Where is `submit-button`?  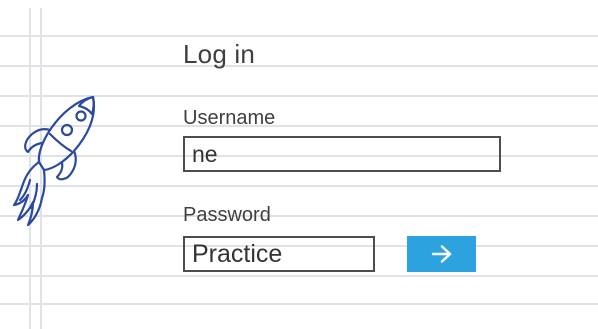
submit-button is located at coordinates (441, 254).